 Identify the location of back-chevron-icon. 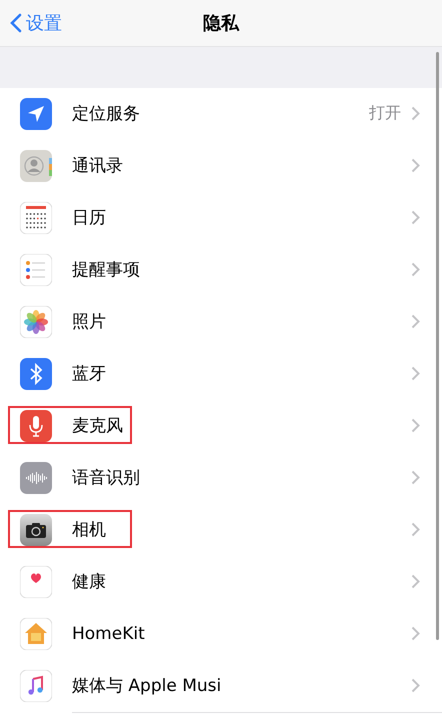
(16, 23).